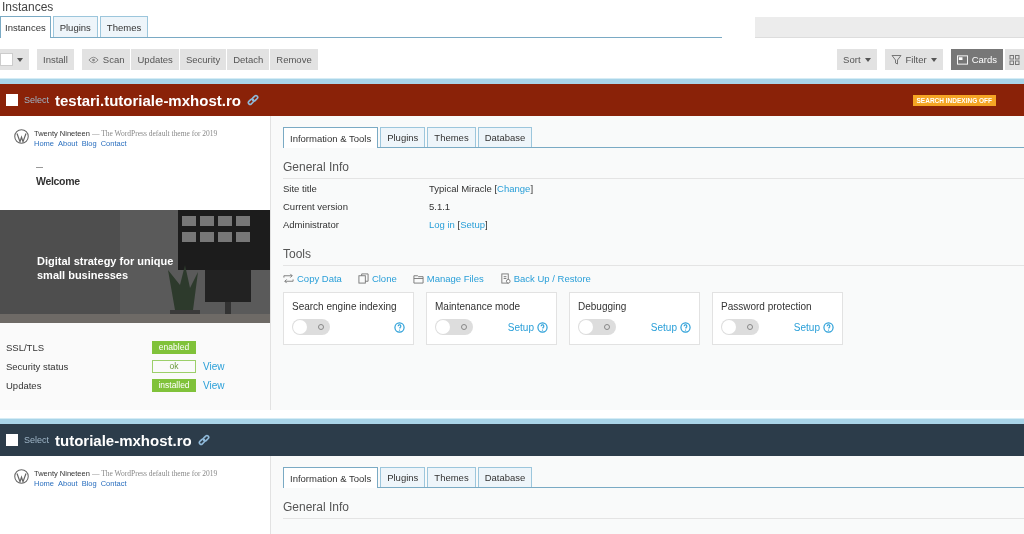 Image resolution: width=1024 pixels, height=534 pixels. What do you see at coordinates (174, 347) in the screenshot?
I see `status-badge: enabled` at bounding box center [174, 347].